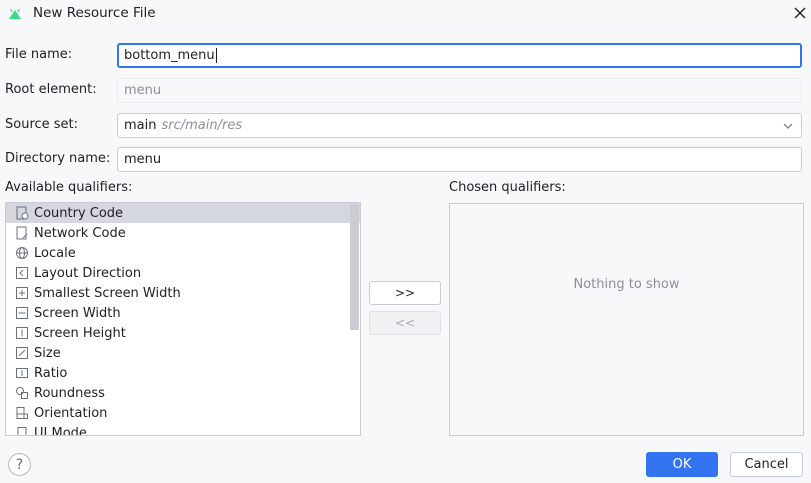  What do you see at coordinates (60, 430) in the screenshot?
I see `qualifier-label: UI Mode` at bounding box center [60, 430].